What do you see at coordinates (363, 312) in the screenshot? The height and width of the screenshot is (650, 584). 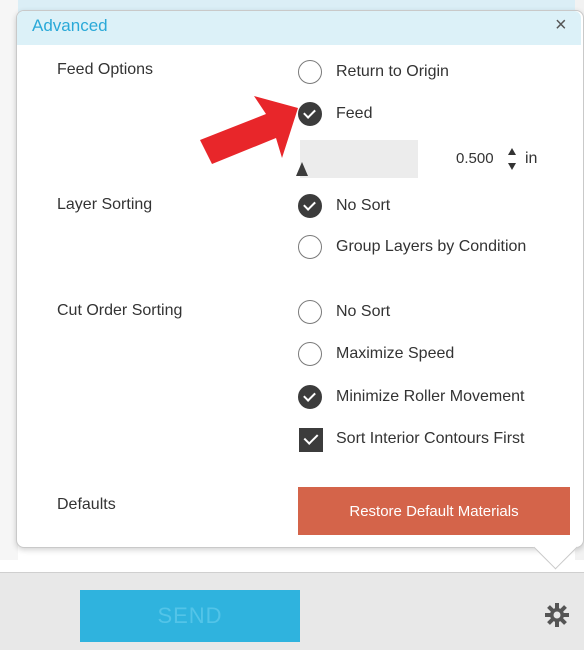 I see `cut-no-sort-label: No Sort` at bounding box center [363, 312].